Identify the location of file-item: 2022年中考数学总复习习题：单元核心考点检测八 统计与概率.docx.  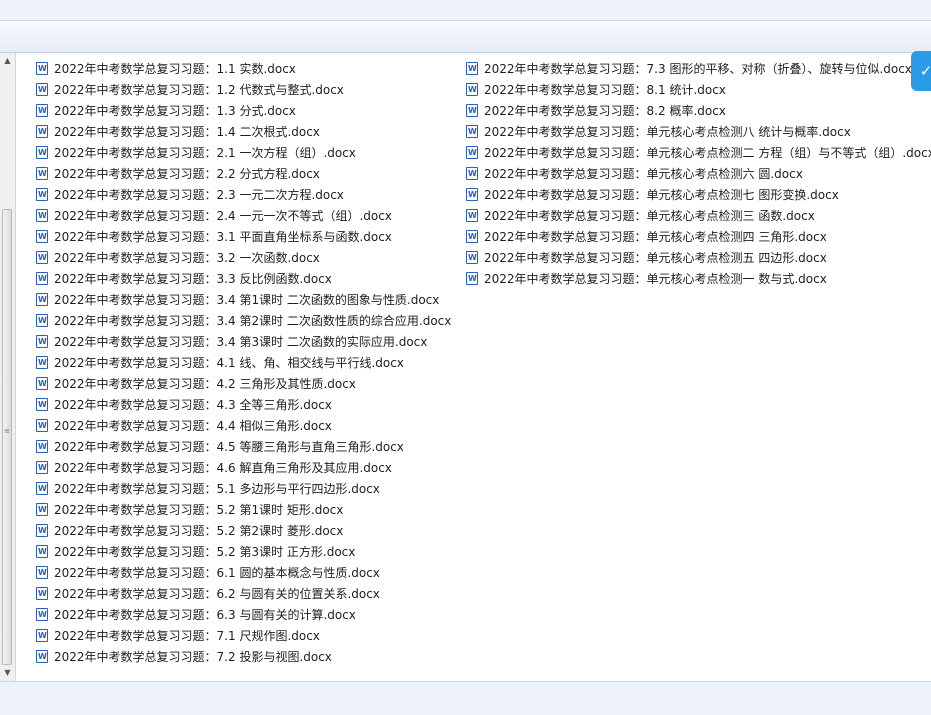
(698, 131).